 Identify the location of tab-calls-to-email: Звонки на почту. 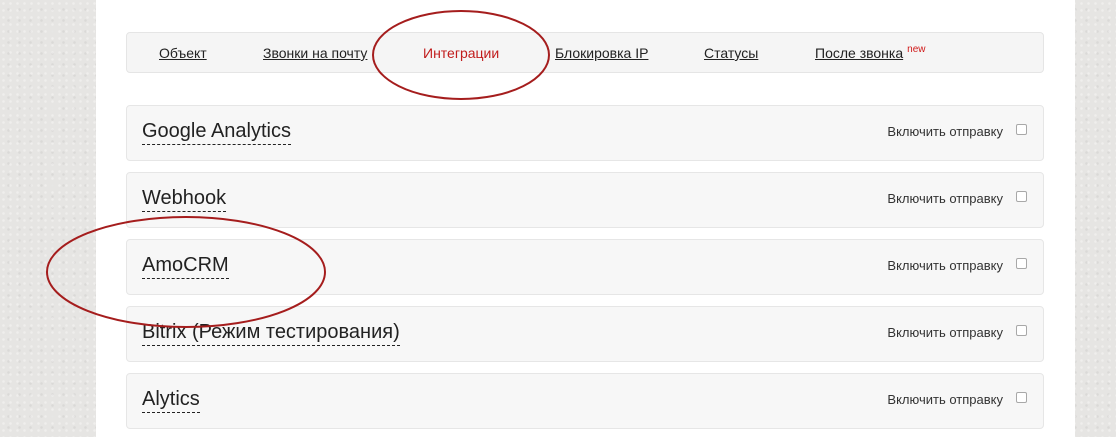
(315, 53).